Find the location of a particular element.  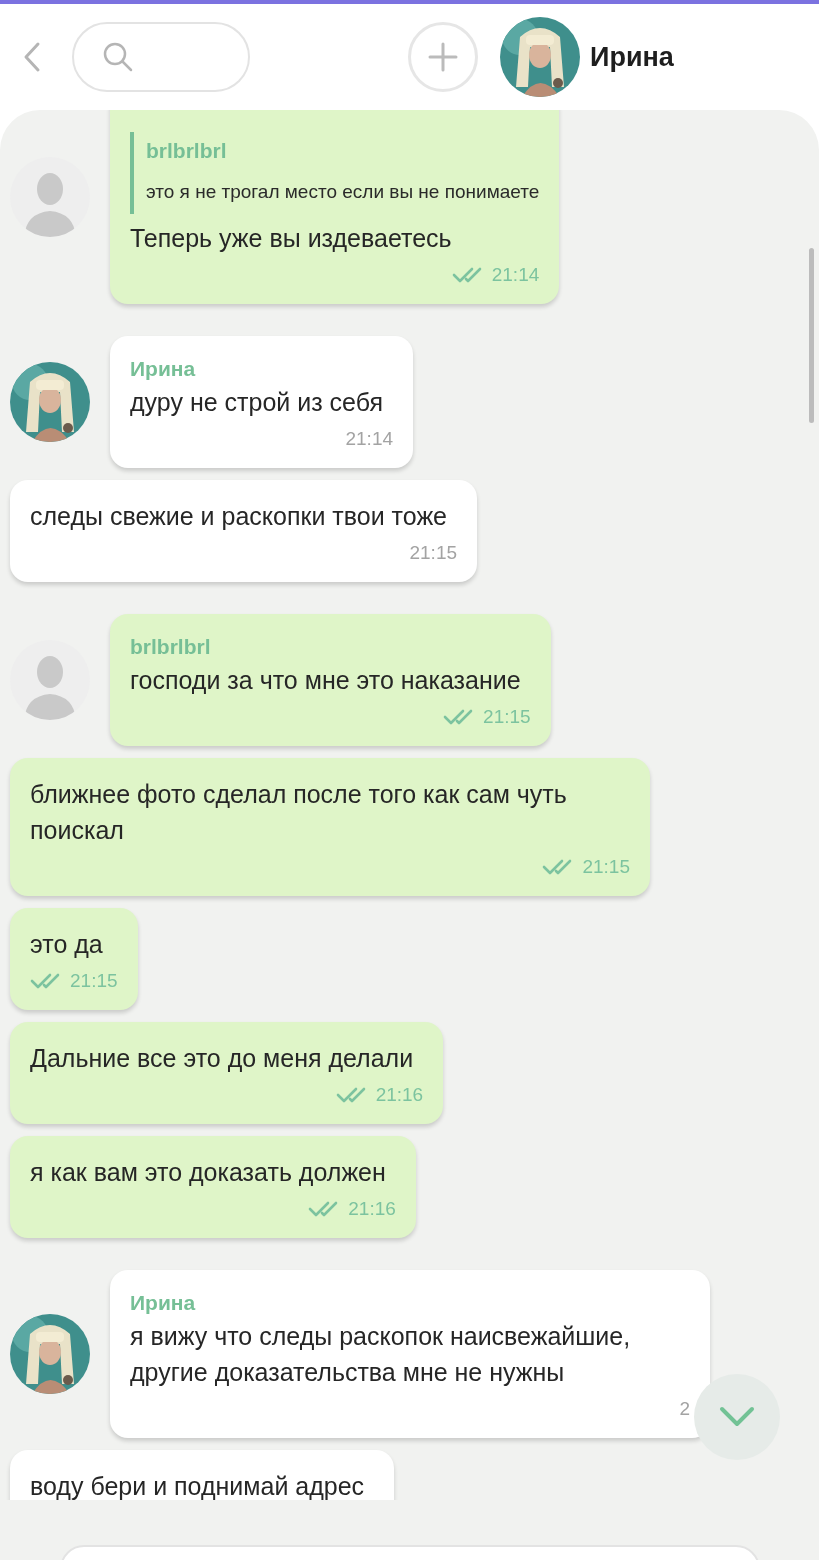

add-button is located at coordinates (443, 57).